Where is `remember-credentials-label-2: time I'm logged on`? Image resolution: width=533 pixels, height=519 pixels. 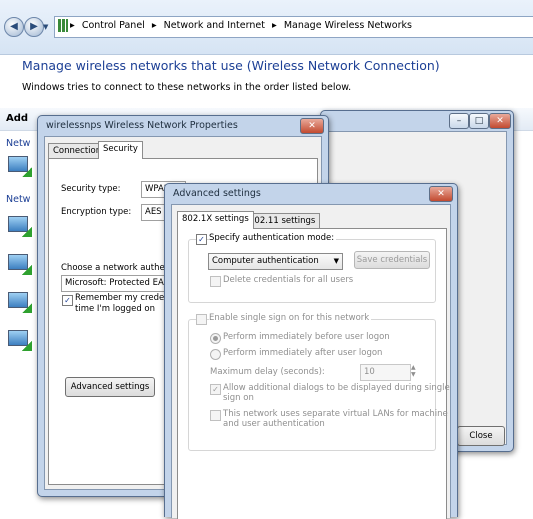
remember-credentials-label-2: time I'm logged on is located at coordinates (115, 309).